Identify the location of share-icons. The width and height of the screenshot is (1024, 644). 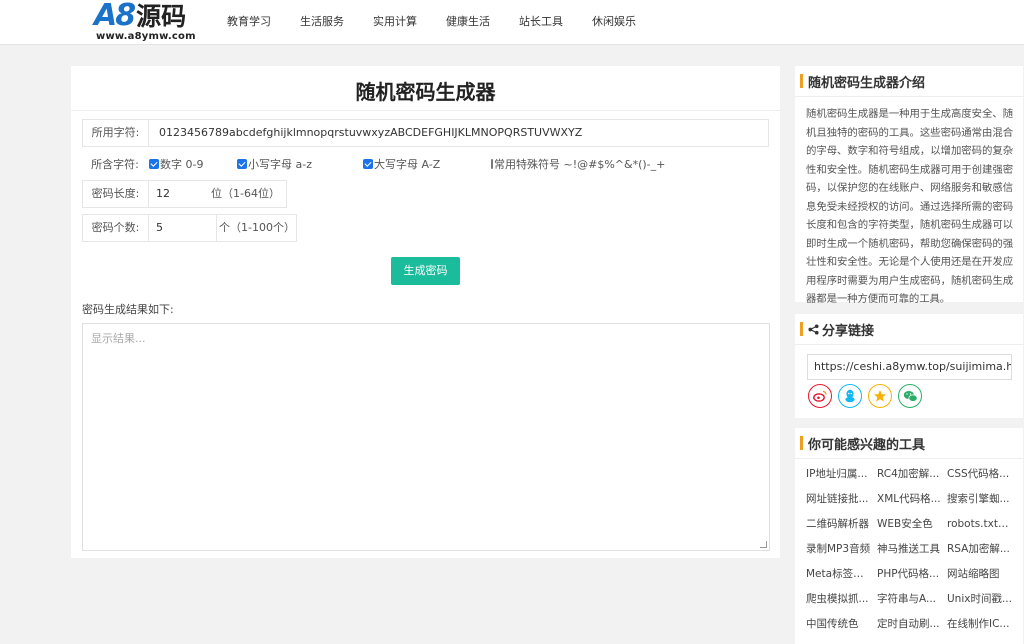
(868, 396).